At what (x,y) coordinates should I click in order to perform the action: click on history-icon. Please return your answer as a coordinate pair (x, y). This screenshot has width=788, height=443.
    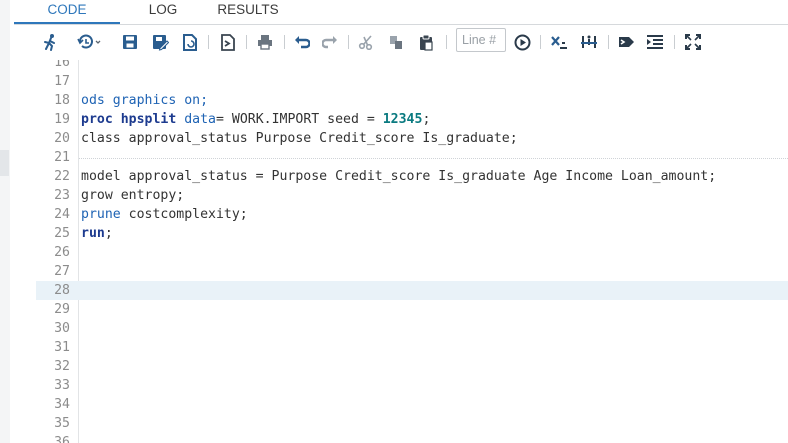
    Looking at the image, I should click on (89, 41).